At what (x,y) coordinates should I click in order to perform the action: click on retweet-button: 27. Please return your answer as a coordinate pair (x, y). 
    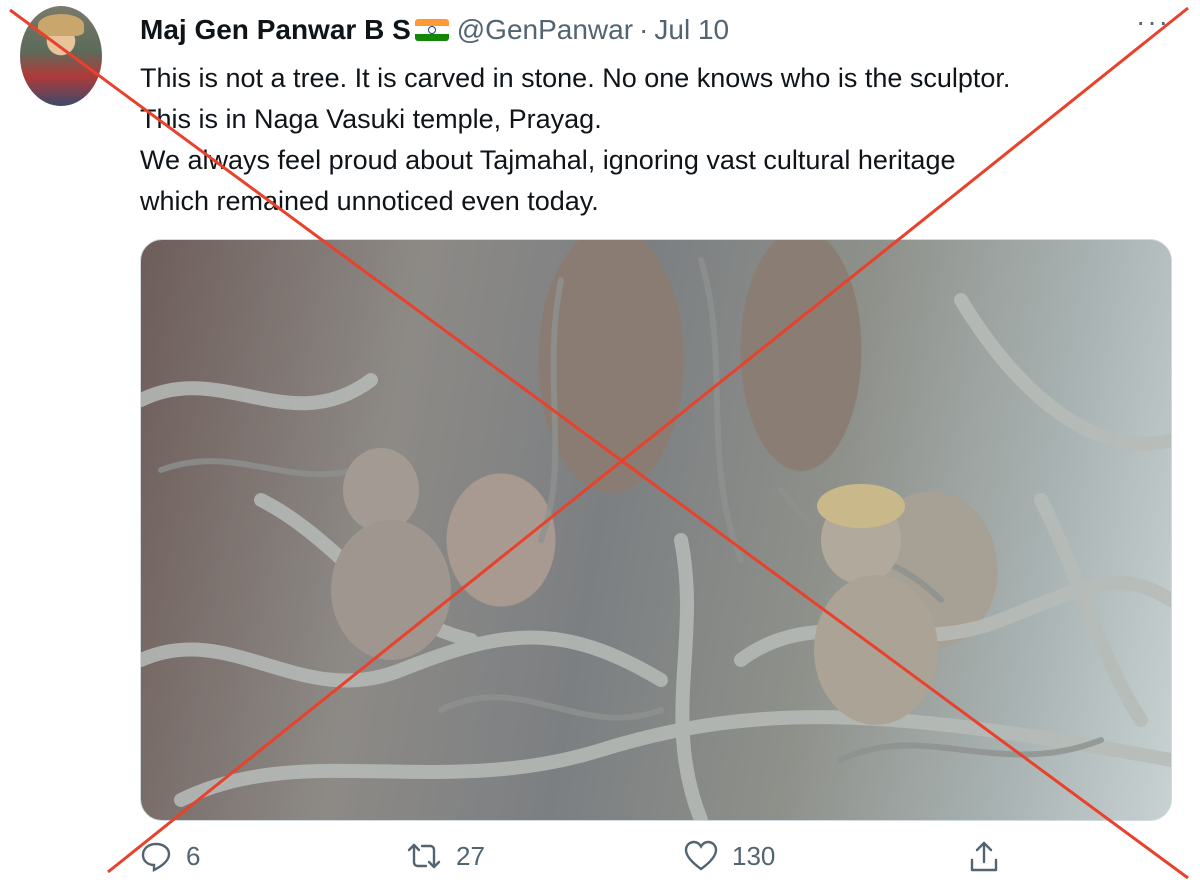
    Looking at the image, I should click on (445, 856).